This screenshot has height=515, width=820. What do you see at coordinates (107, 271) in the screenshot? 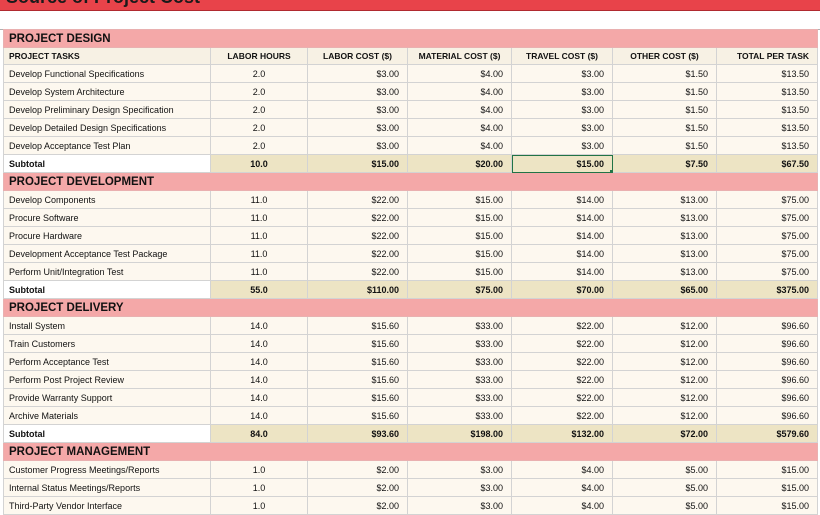
I see `cell-task: Perform Unit/Integration Test` at bounding box center [107, 271].